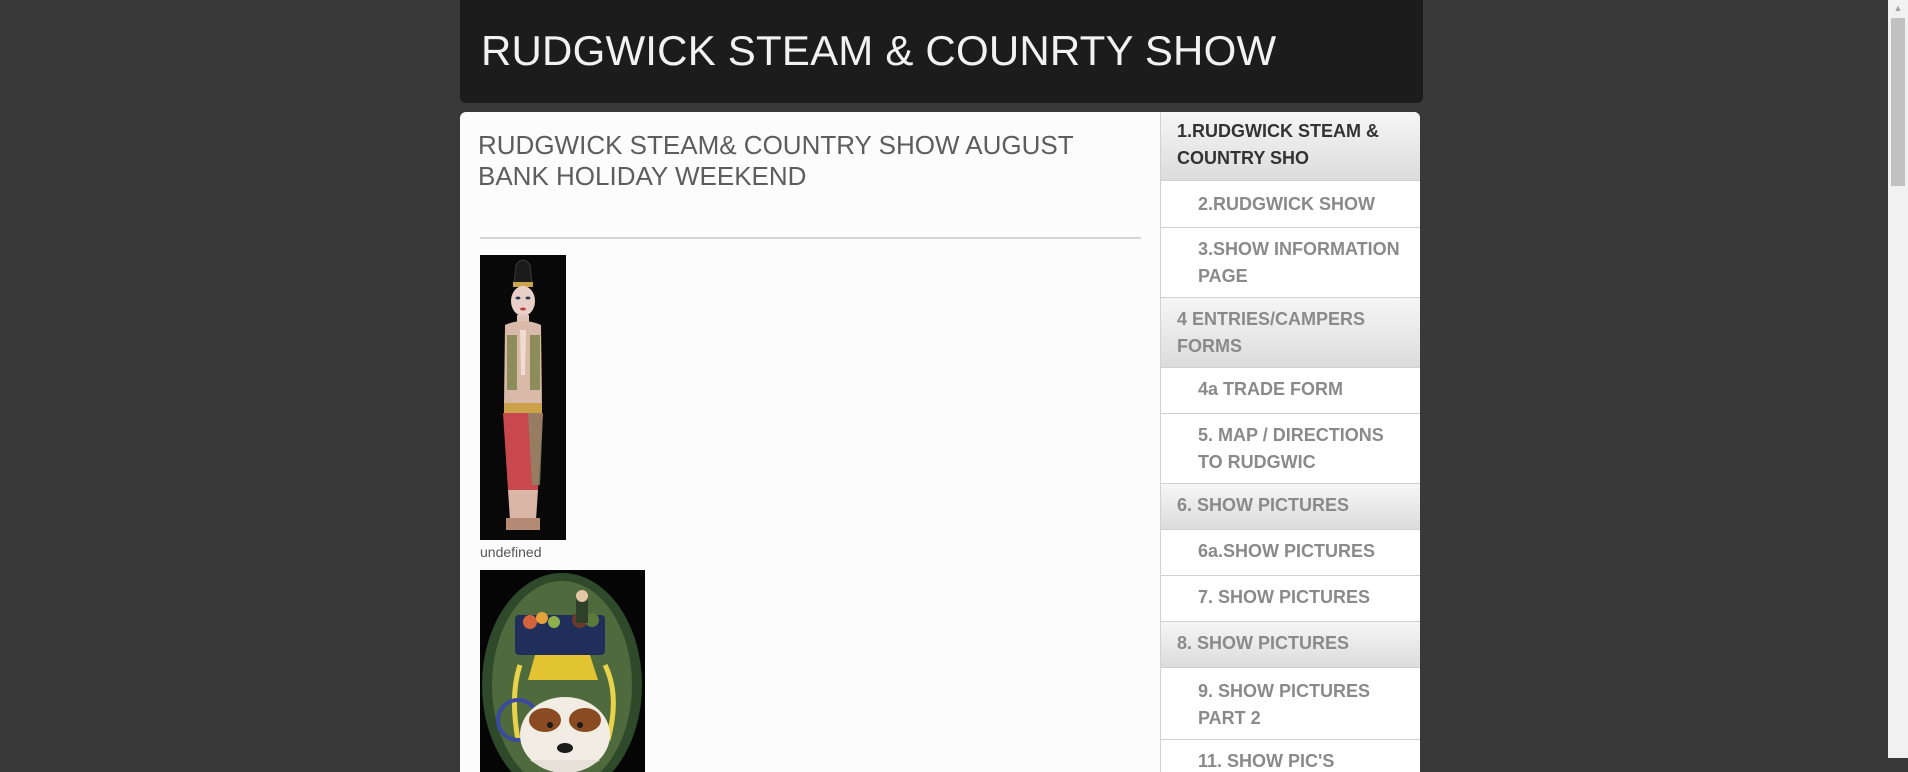 The image size is (1908, 772). I want to click on page-scrollbar: ▲, so click(1898, 379).